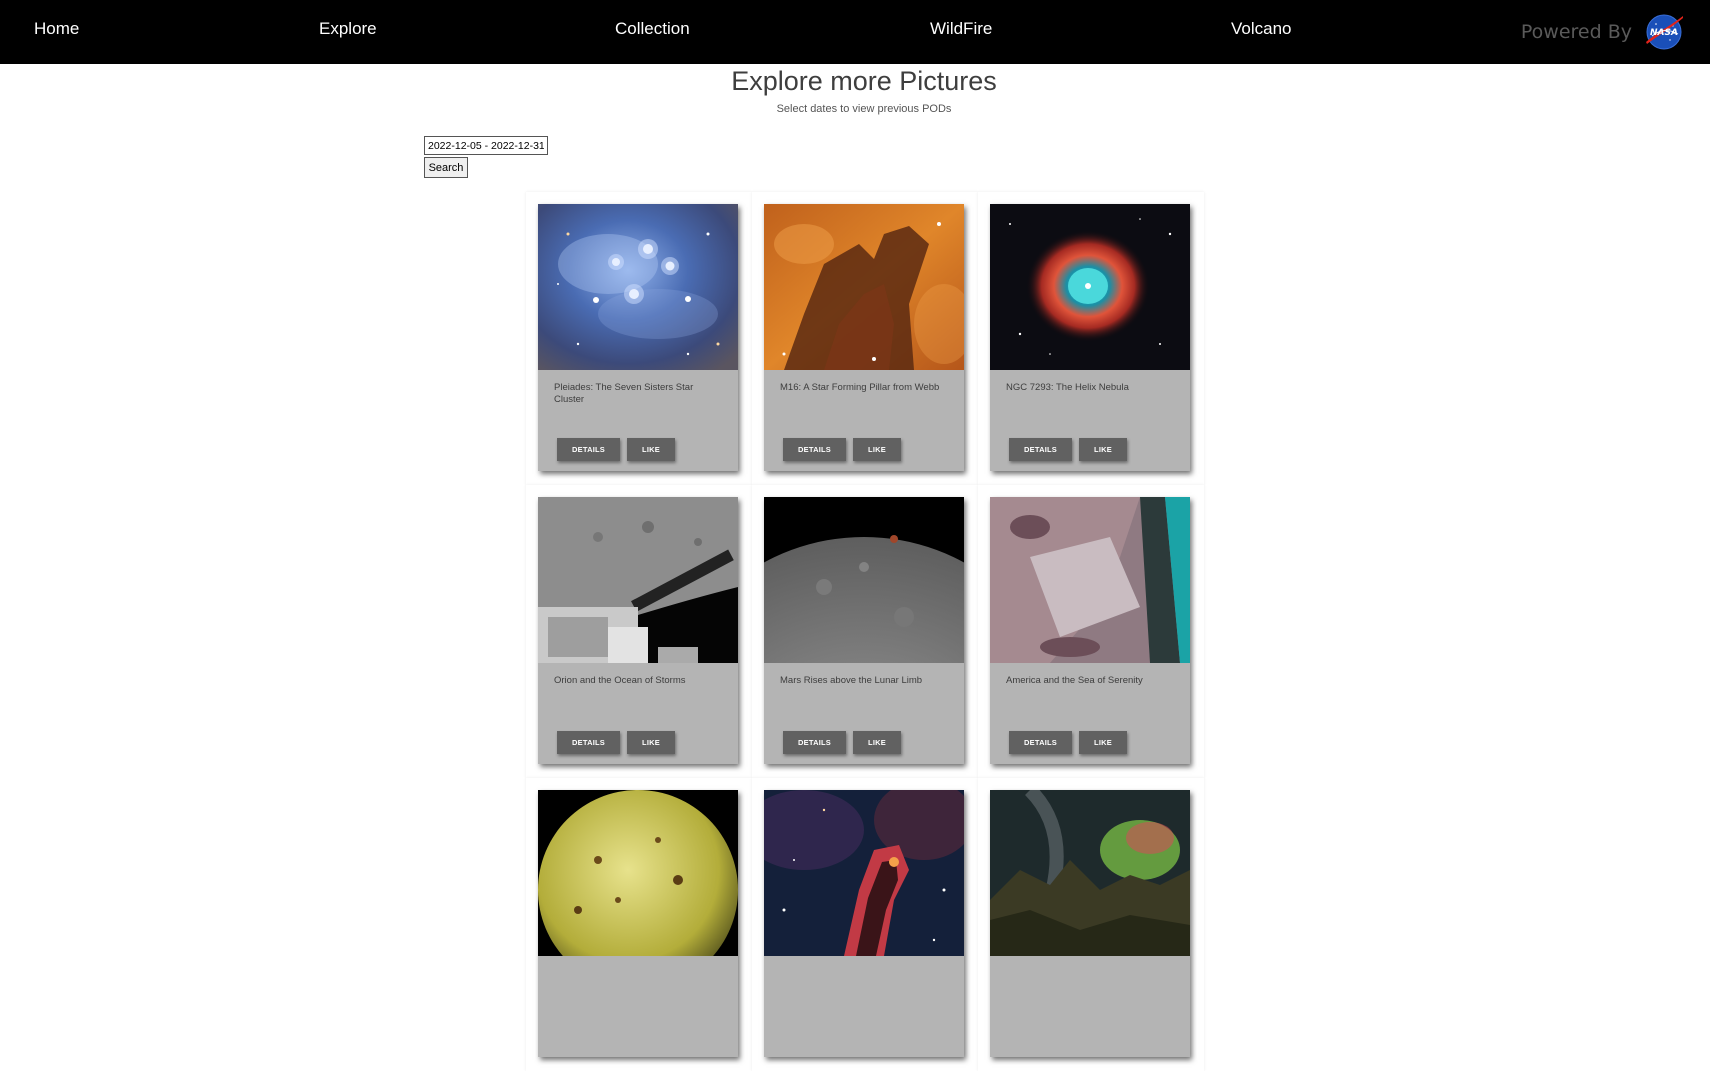  I want to click on grid-cell: NGC 7293: The Helix Nebula DETAILS LIKE, so click(1091, 338).